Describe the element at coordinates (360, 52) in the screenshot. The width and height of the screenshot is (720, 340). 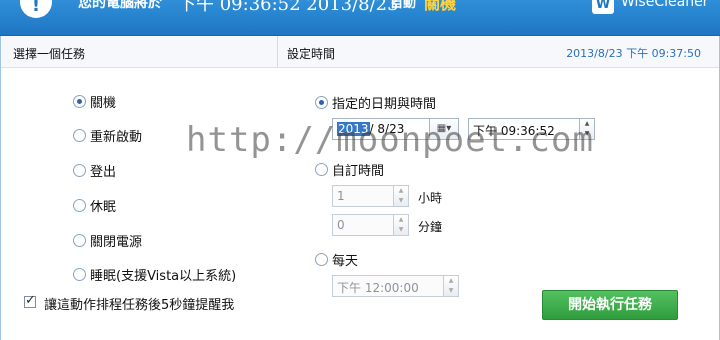
I see `panel-header: 選擇一個任務 設定時間 2013/8/23 下午 09:37:50` at that location.